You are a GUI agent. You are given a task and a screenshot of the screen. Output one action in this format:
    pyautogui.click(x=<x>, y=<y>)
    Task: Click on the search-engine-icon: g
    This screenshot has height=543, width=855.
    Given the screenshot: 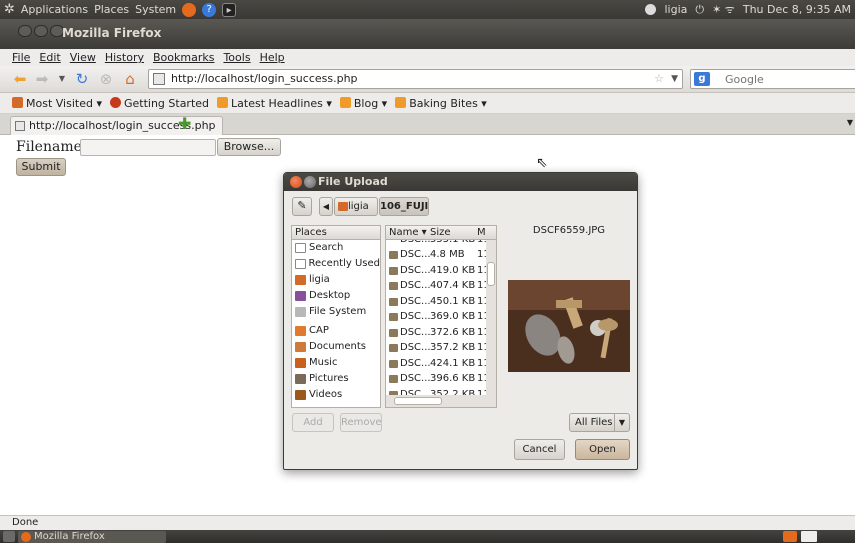 What is the action you would take?
    pyautogui.click(x=702, y=79)
    